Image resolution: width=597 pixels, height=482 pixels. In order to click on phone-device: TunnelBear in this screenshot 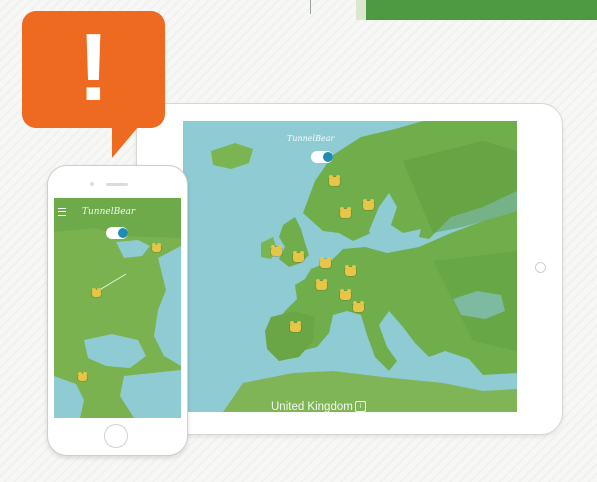, I will do `click(117, 310)`.